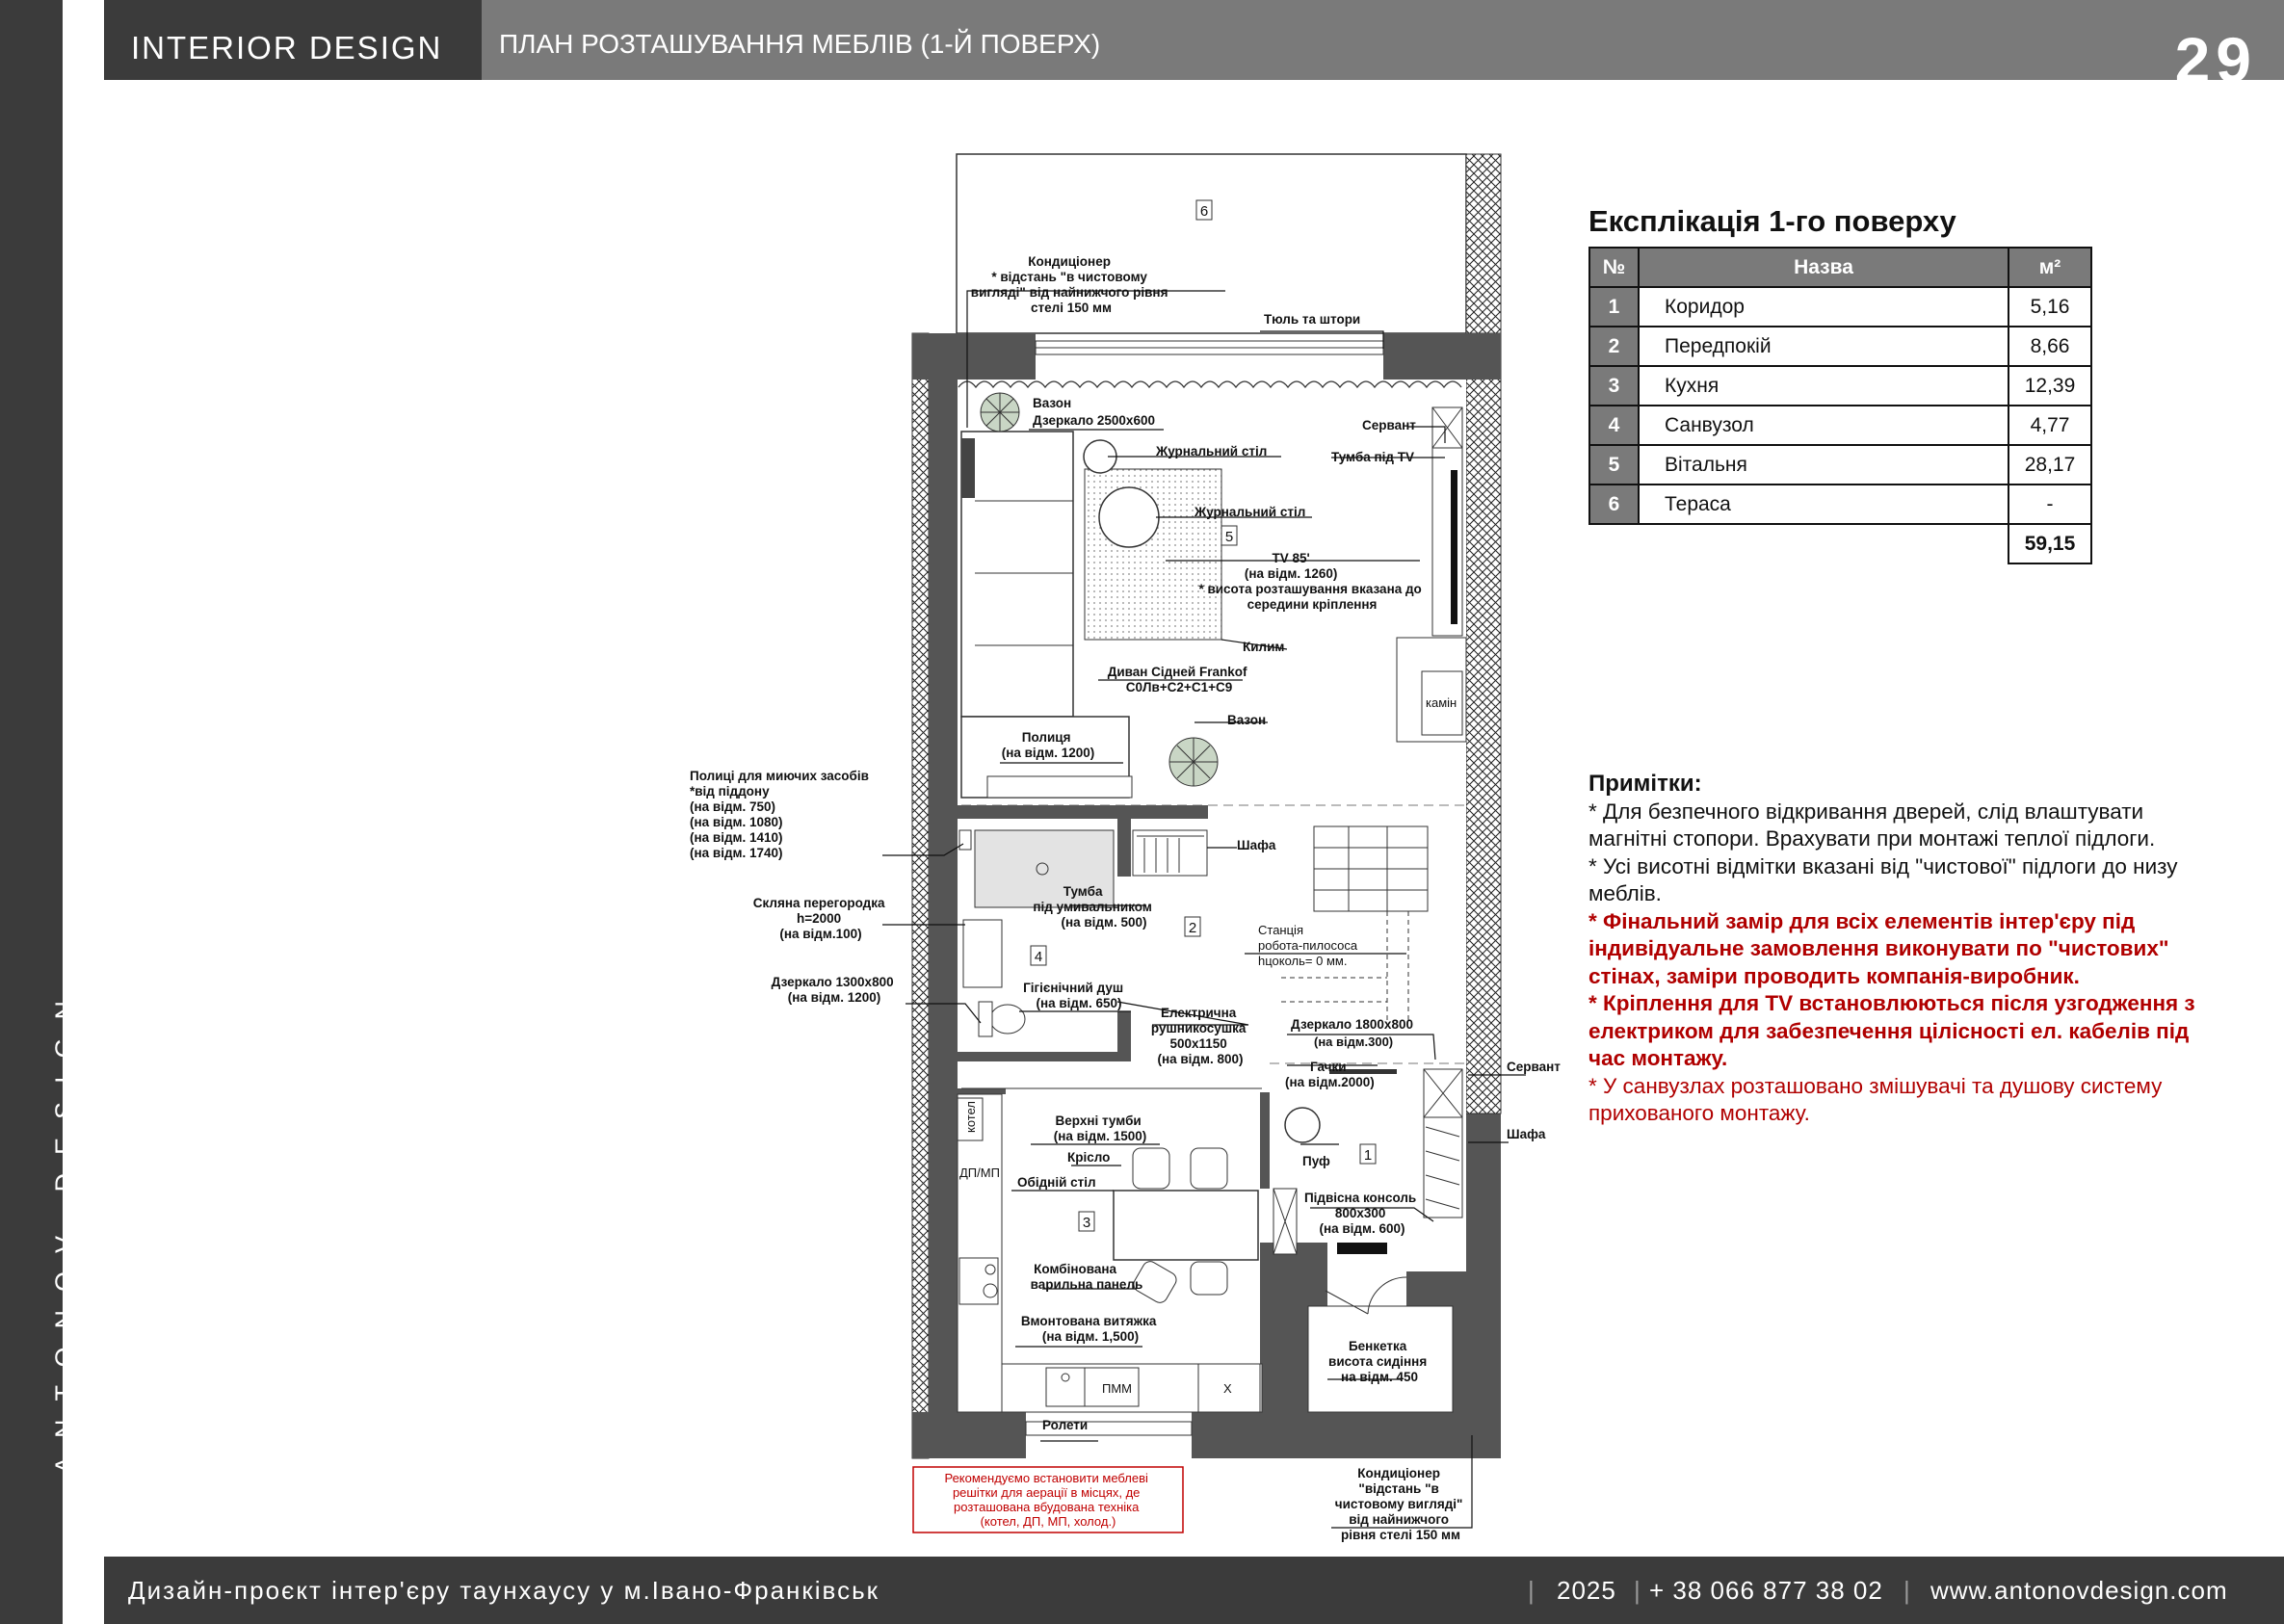 The image size is (2284, 1624). What do you see at coordinates (2050, 543) in the screenshot?
I see `total-area: 59,15` at bounding box center [2050, 543].